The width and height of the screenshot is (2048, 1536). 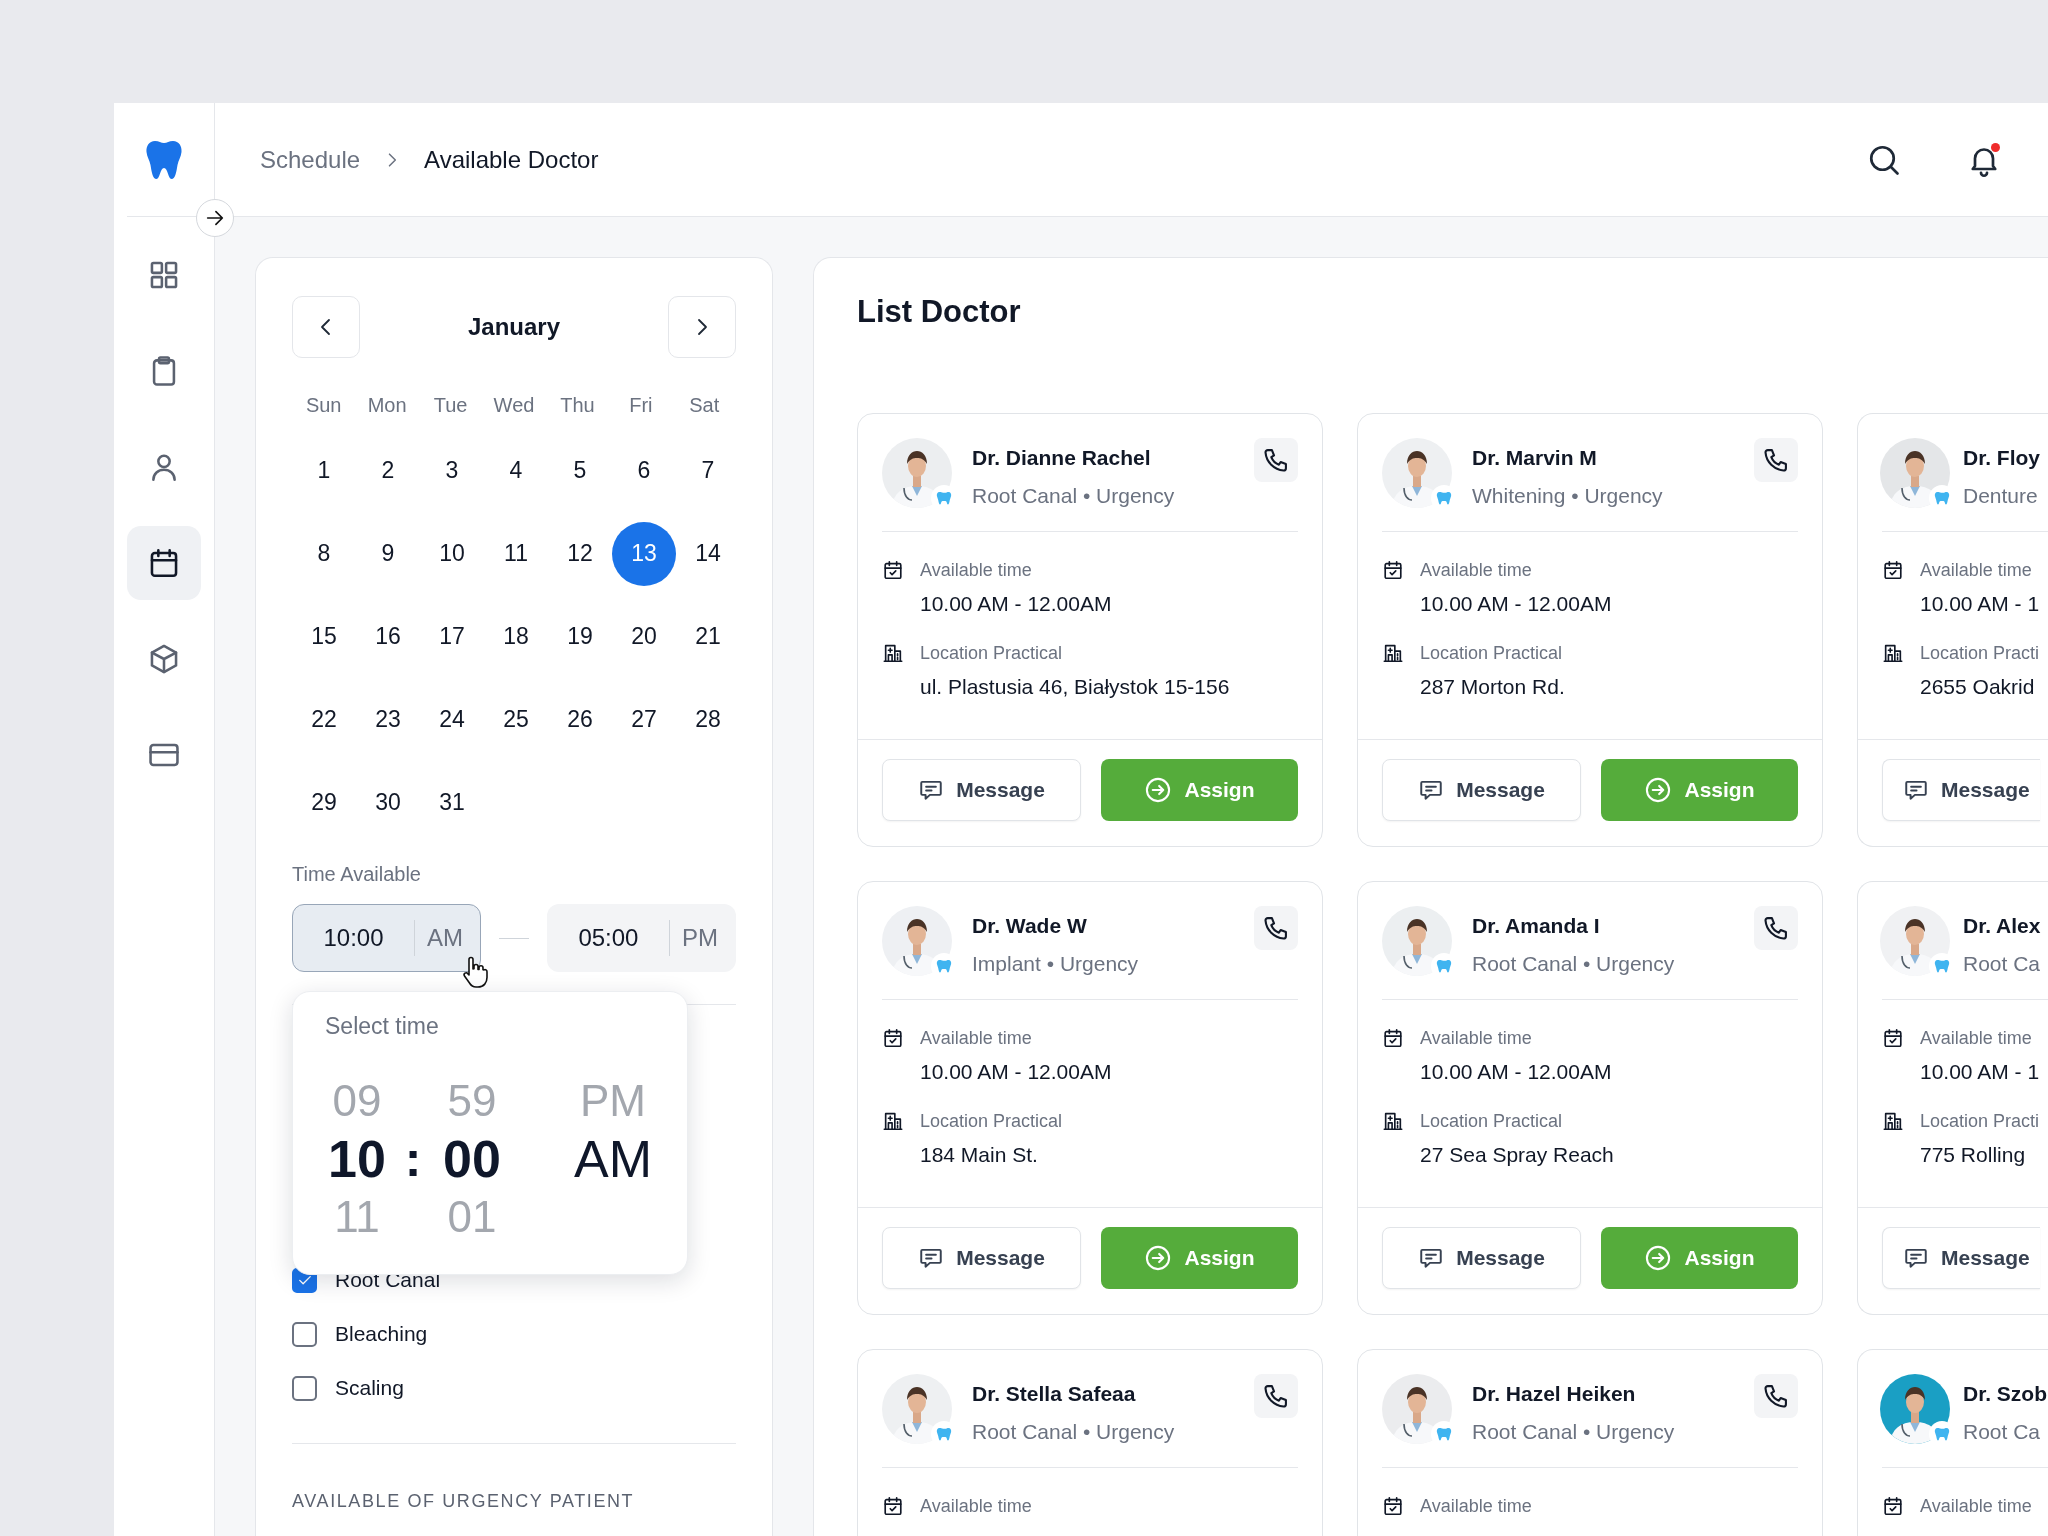 I want to click on time-field: 05:00 PM, so click(x=641, y=938).